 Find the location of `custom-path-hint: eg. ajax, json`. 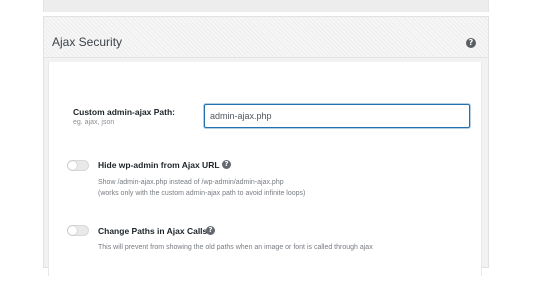

custom-path-hint: eg. ajax, json is located at coordinates (94, 122).